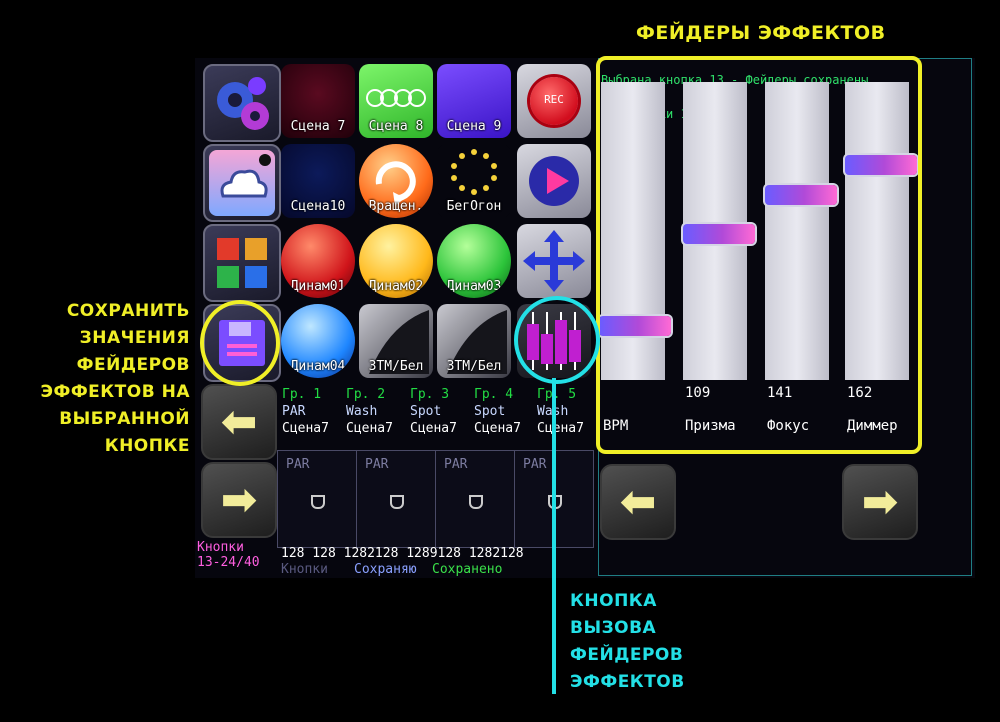  Describe the element at coordinates (228, 562) in the screenshot. I see `page-range: 13-24/40` at that location.